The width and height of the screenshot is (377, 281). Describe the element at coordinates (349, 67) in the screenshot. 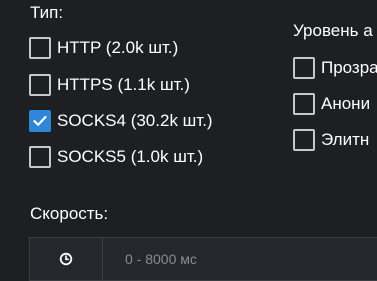

I see `anonymity-option-label: Прозра` at that location.